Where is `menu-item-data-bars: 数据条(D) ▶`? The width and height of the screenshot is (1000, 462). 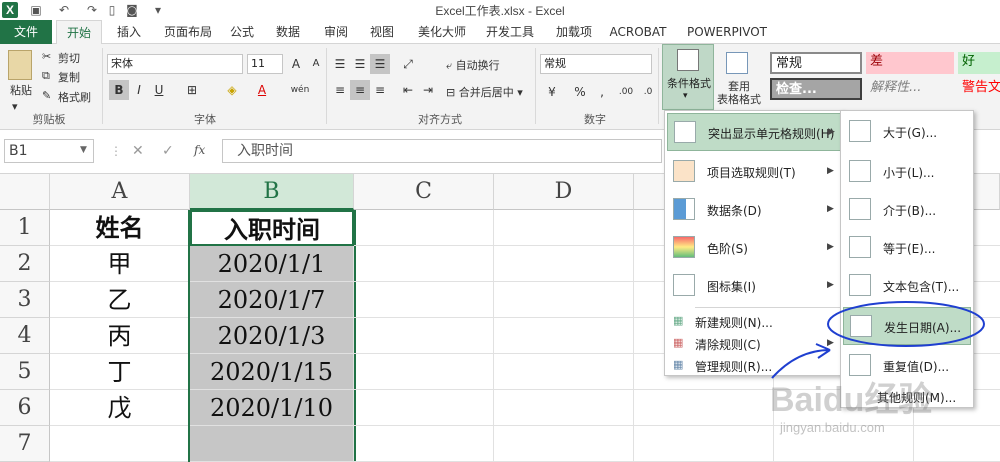 menu-item-data-bars: 数据条(D) ▶ is located at coordinates (754, 210).